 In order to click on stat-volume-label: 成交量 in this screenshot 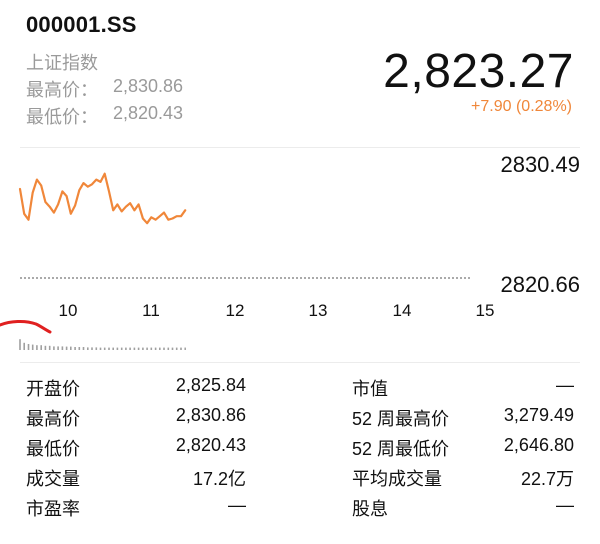, I will do `click(53, 479)`.